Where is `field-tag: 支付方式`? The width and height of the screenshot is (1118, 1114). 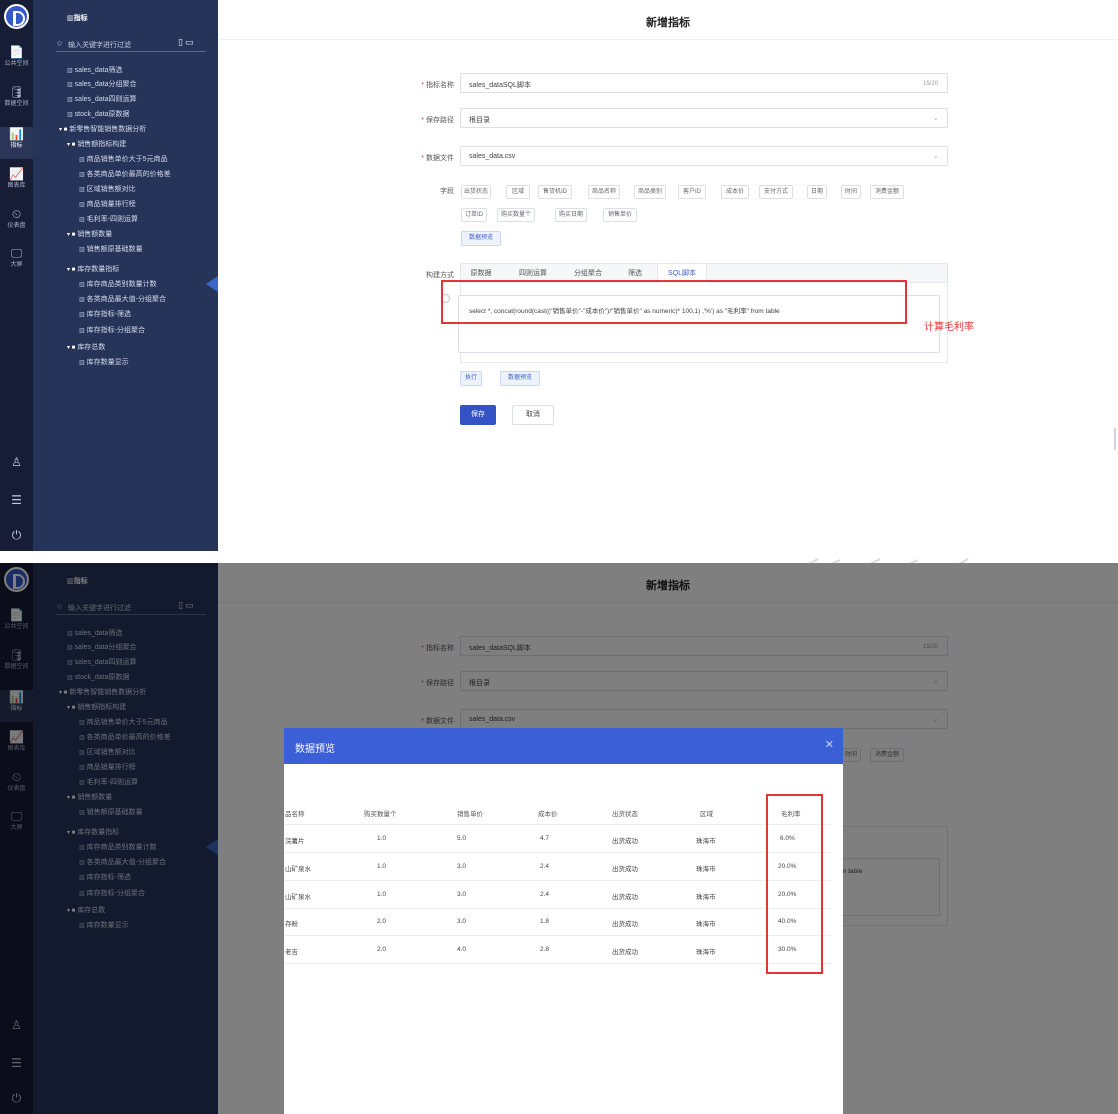 field-tag: 支付方式 is located at coordinates (776, 192).